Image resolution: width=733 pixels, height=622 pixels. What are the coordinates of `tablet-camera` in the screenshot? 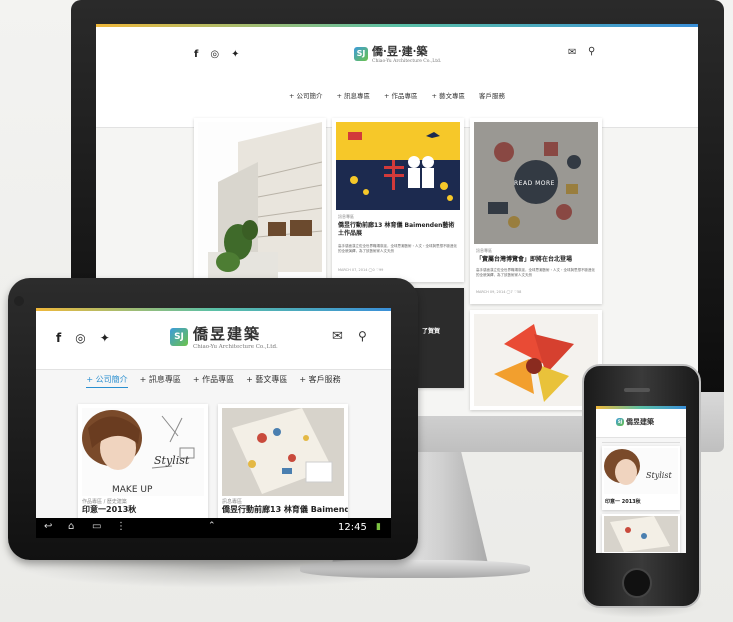 It's located at (19, 301).